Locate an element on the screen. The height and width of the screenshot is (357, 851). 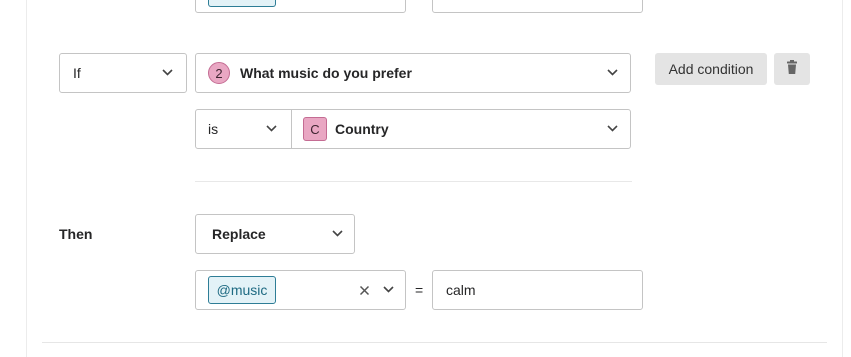
add-condition-button: Add condition is located at coordinates (711, 69).